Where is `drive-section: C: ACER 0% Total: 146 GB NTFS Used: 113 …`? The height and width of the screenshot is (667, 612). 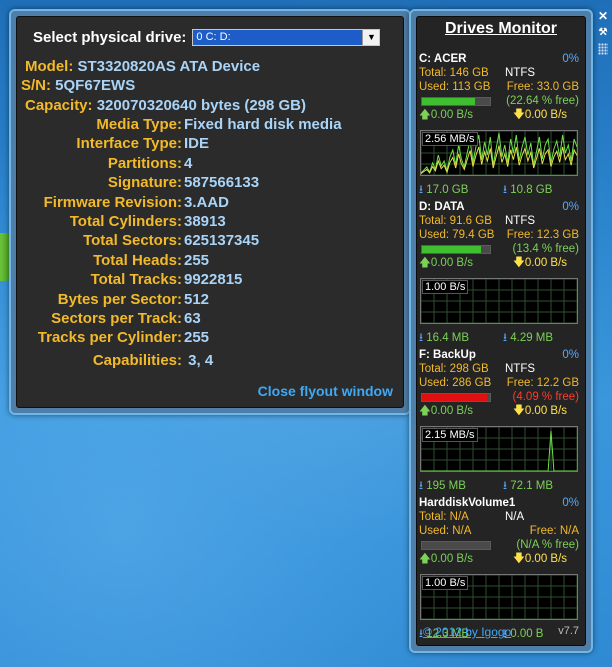 drive-section: C: ACER 0% Total: 146 GB NTFS Used: 113 … is located at coordinates (501, 119).